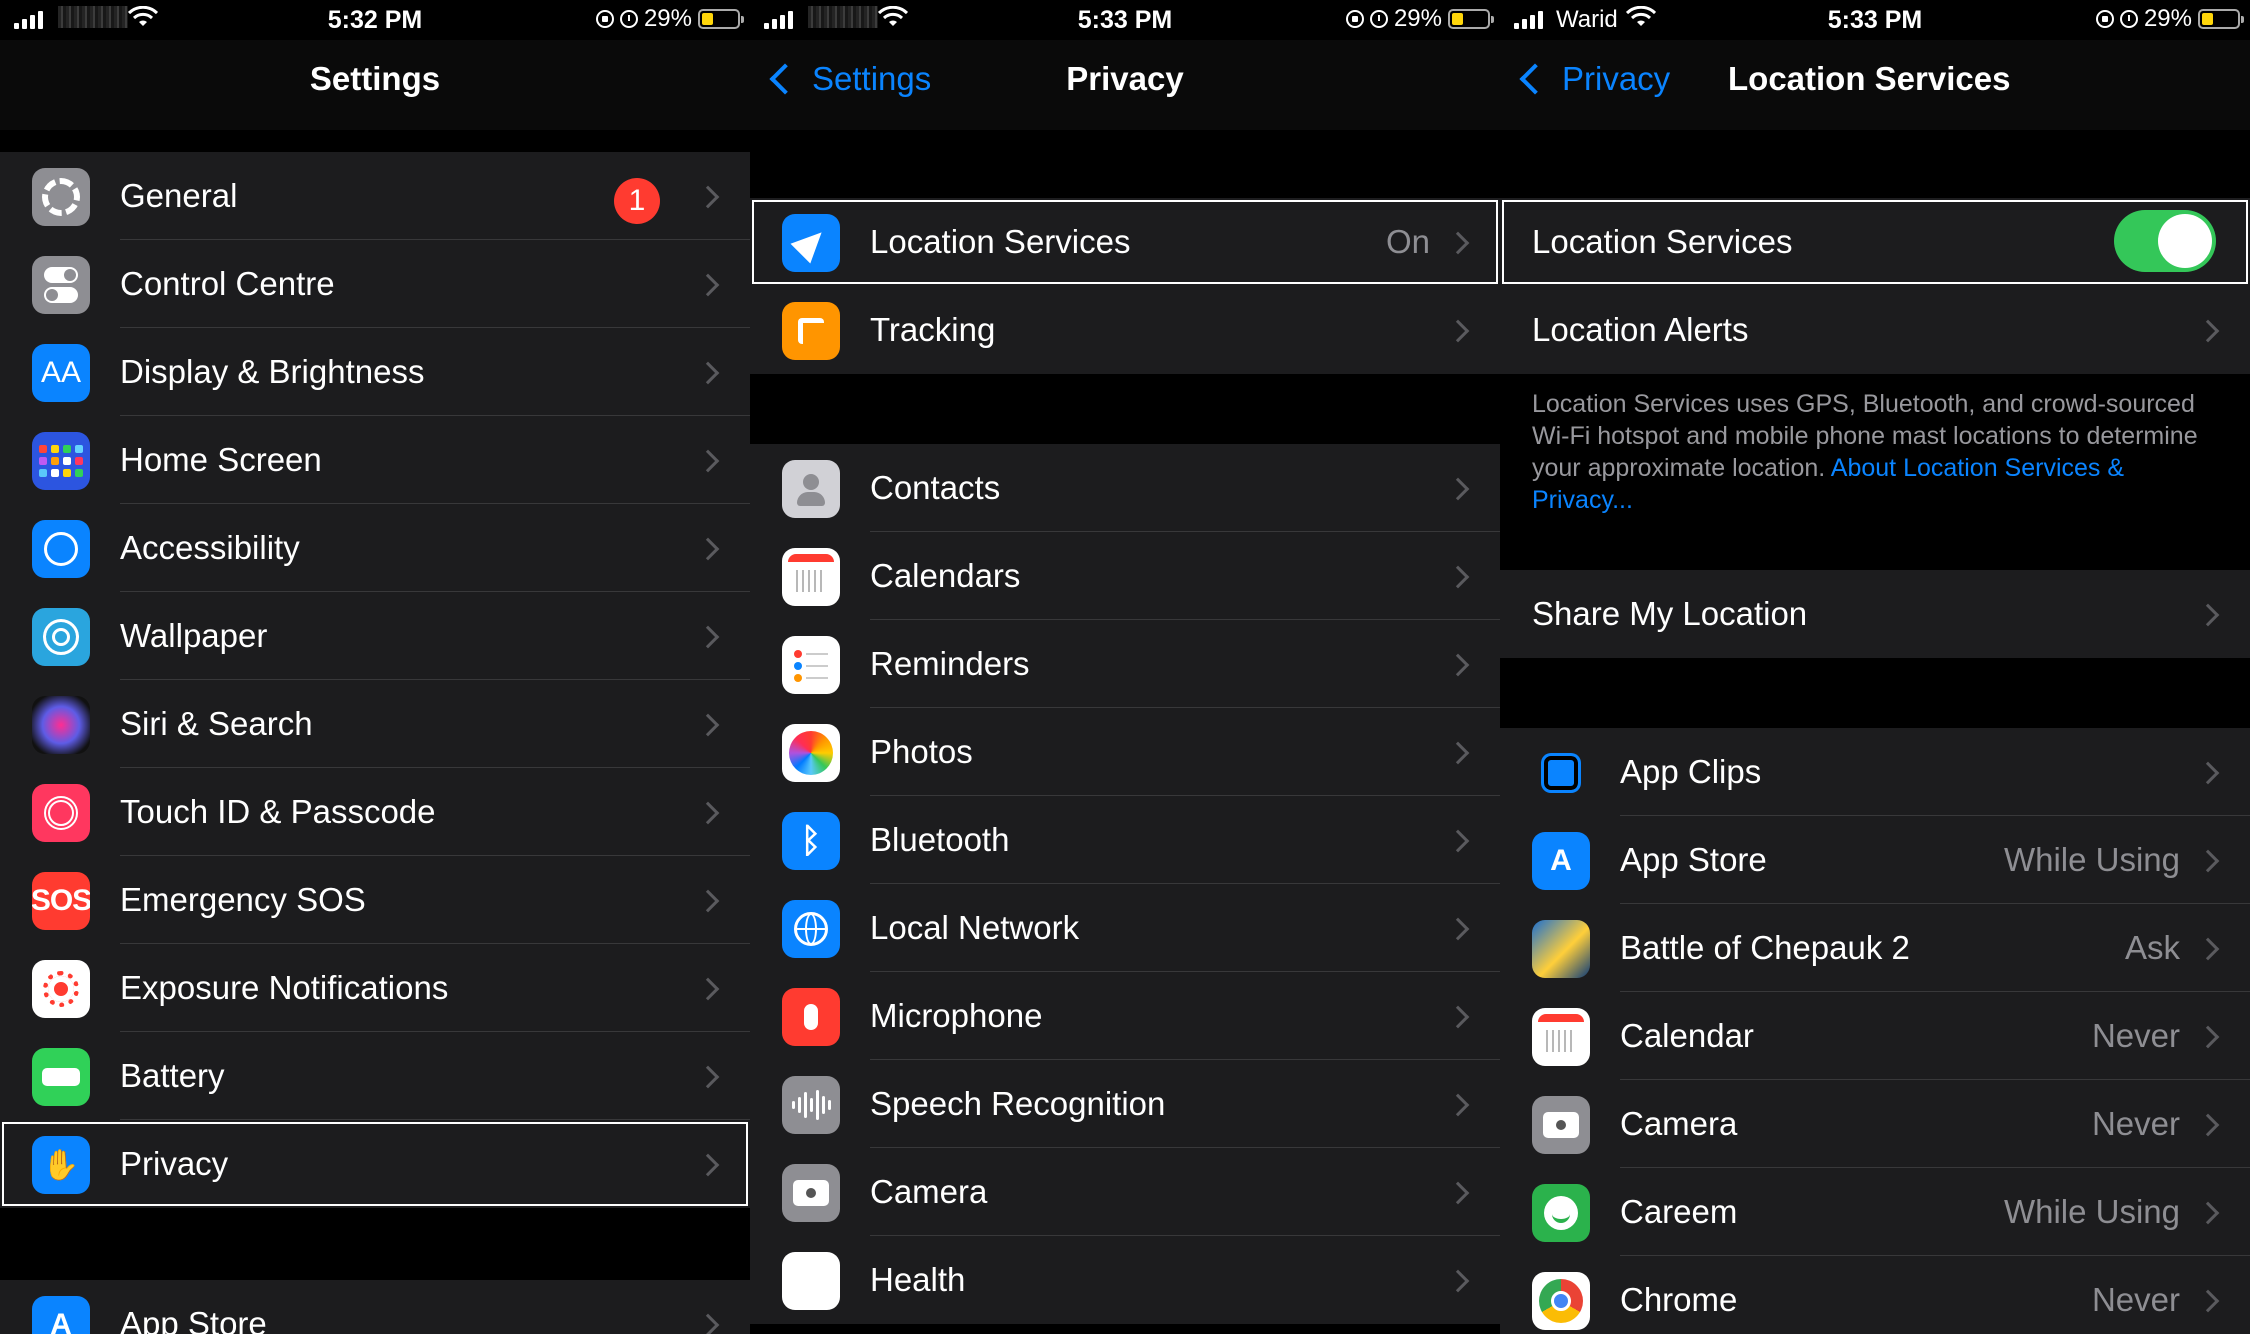  I want to click on photos-icon, so click(811, 753).